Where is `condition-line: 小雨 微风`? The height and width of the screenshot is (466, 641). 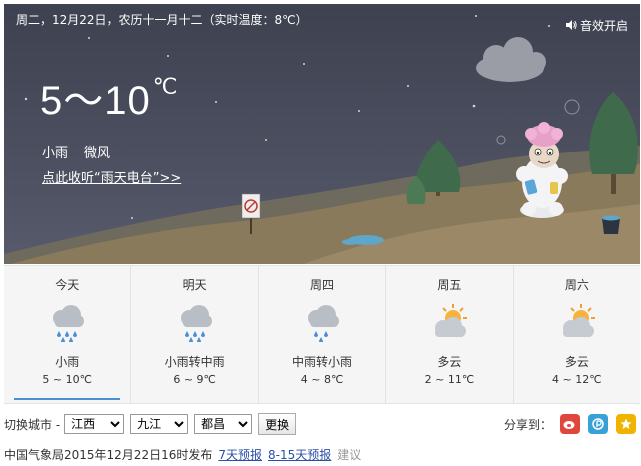 condition-line: 小雨 微风 is located at coordinates (76, 151).